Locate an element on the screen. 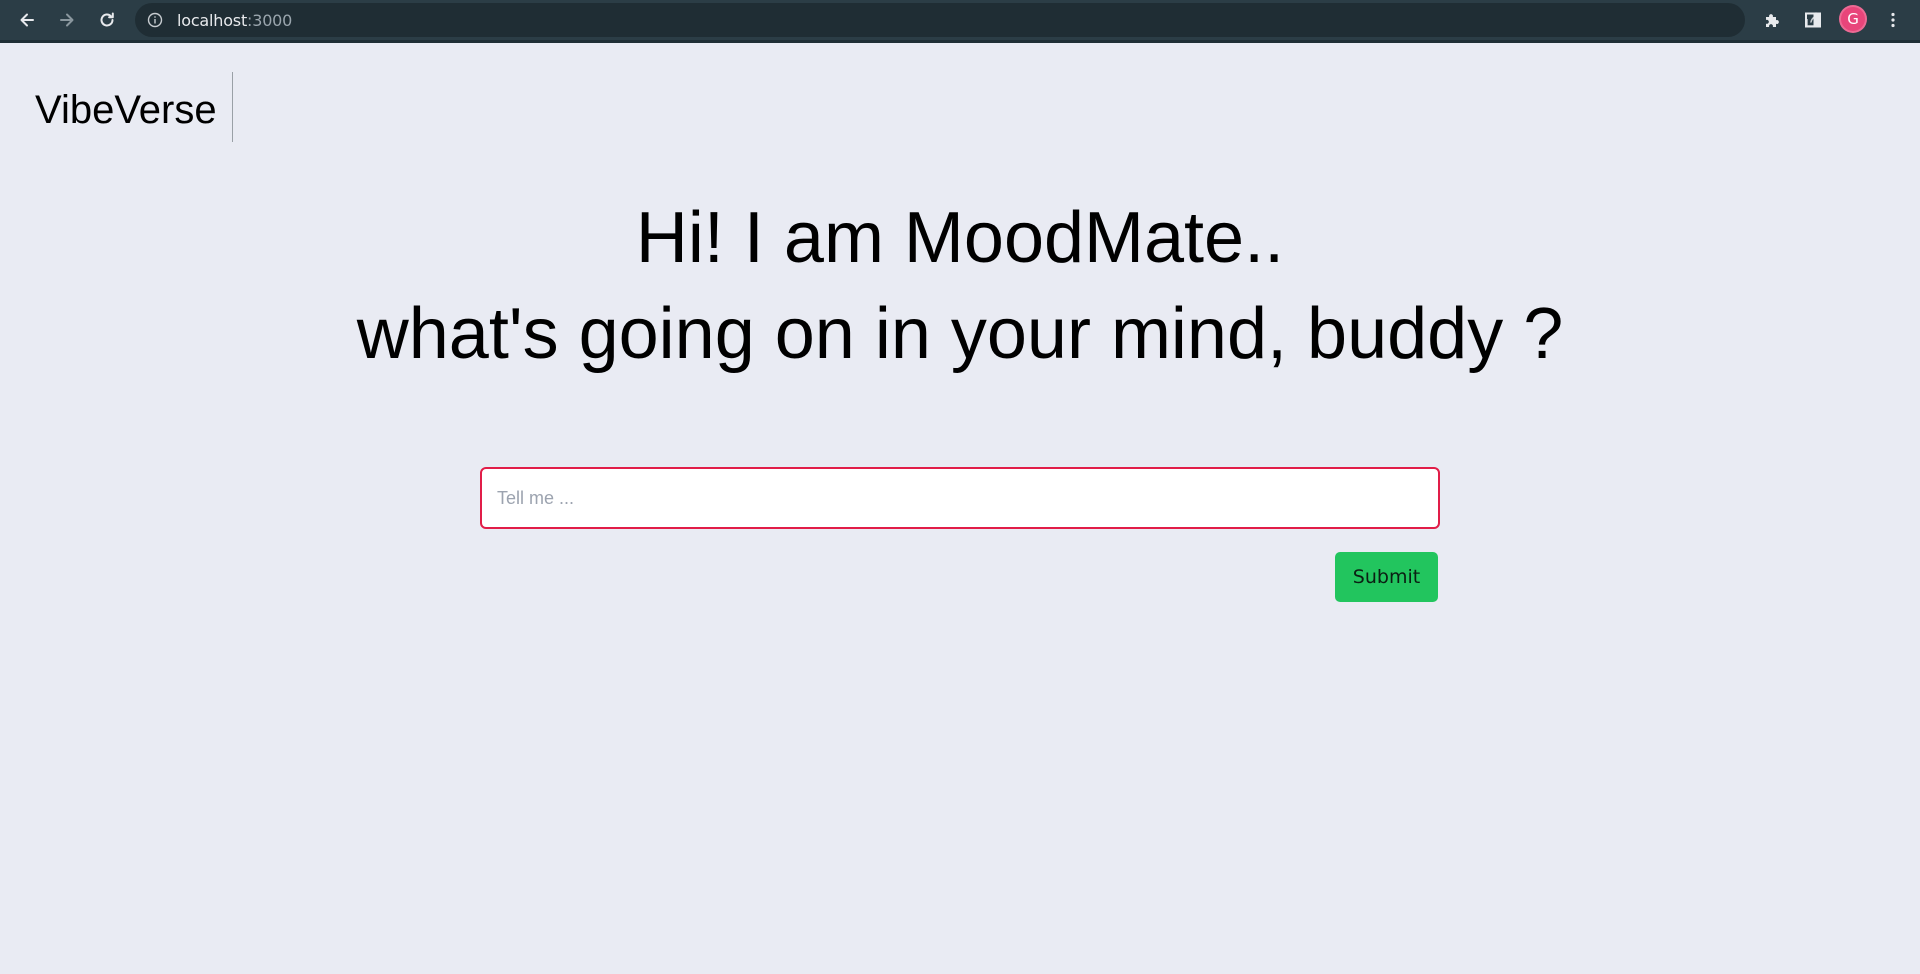 The width and height of the screenshot is (1920, 974). forward-button is located at coordinates (67, 20).